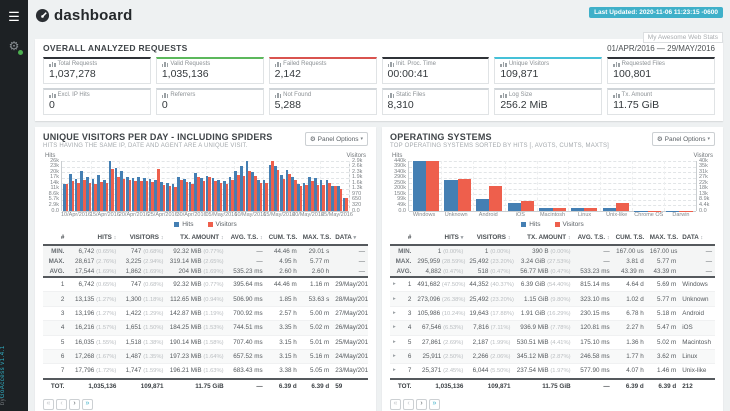 The width and height of the screenshot is (730, 411). What do you see at coordinates (210, 224) in the screenshot?
I see `legend-swatch-icon` at bounding box center [210, 224].